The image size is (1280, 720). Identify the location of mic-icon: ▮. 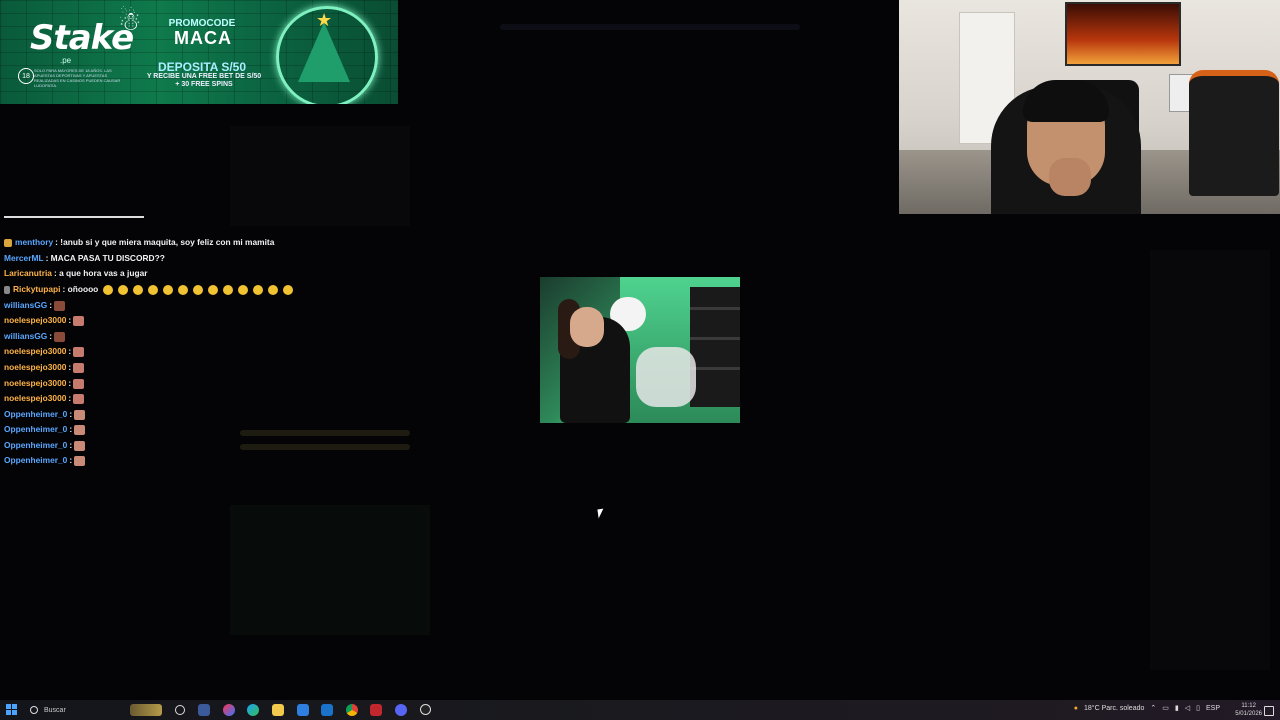
(1177, 708).